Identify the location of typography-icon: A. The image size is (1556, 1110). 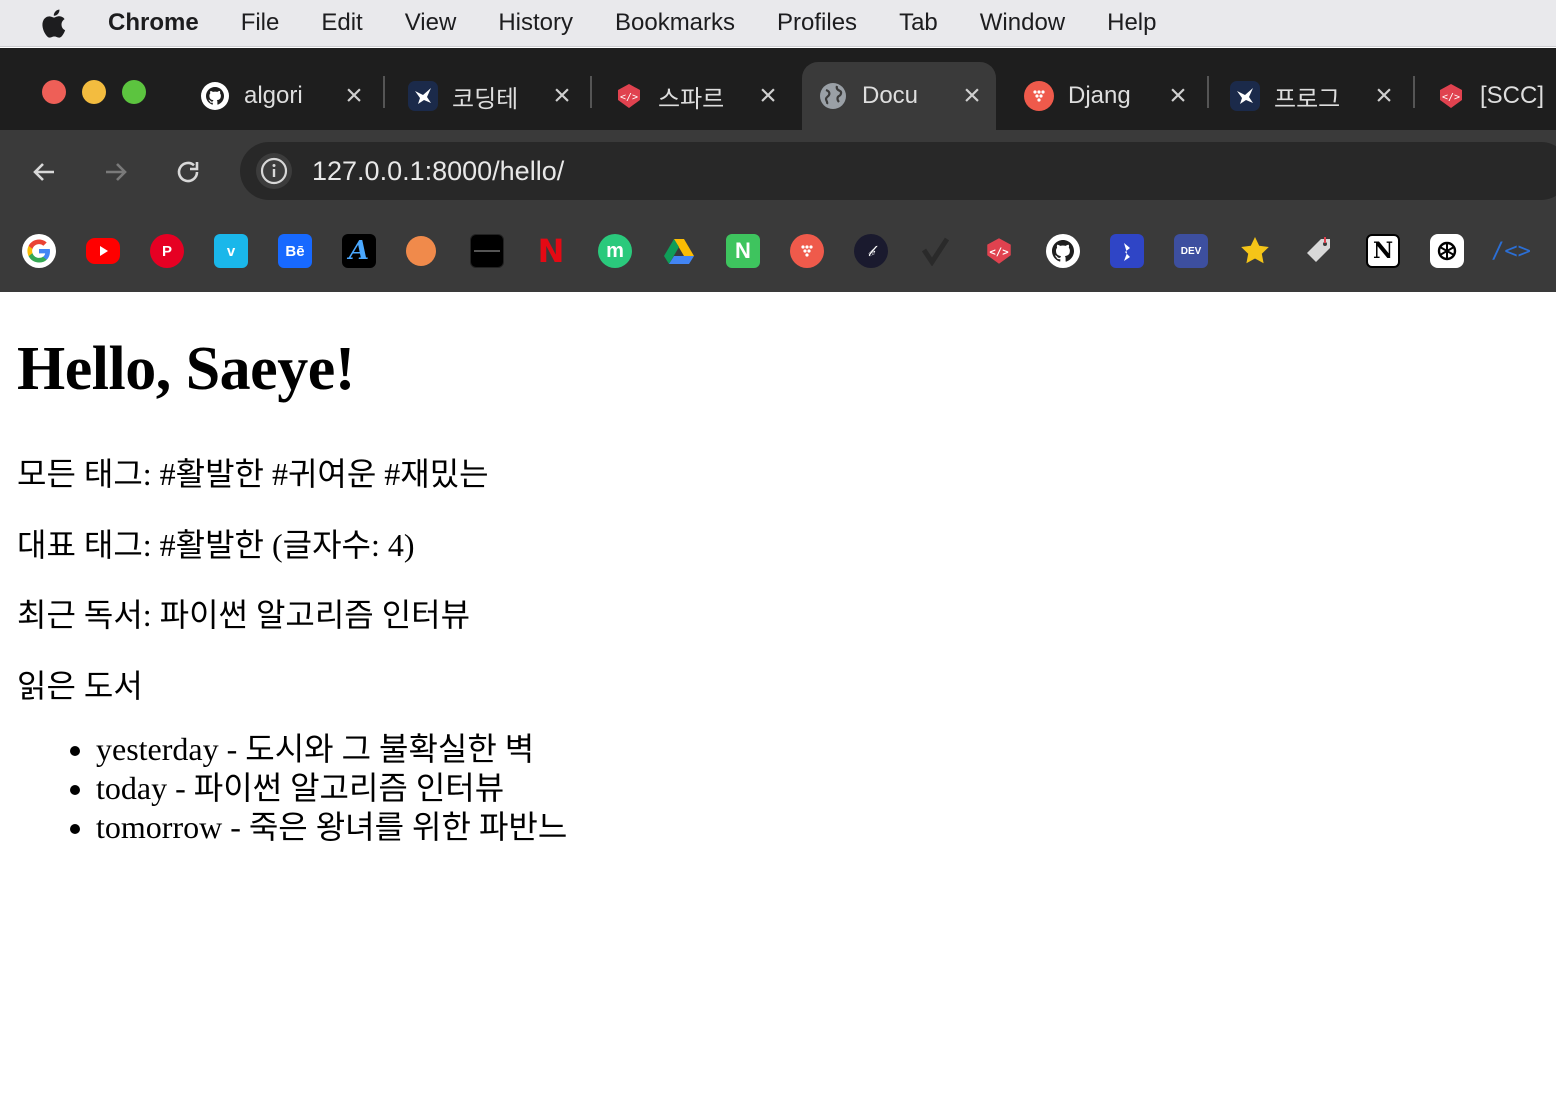
(359, 251).